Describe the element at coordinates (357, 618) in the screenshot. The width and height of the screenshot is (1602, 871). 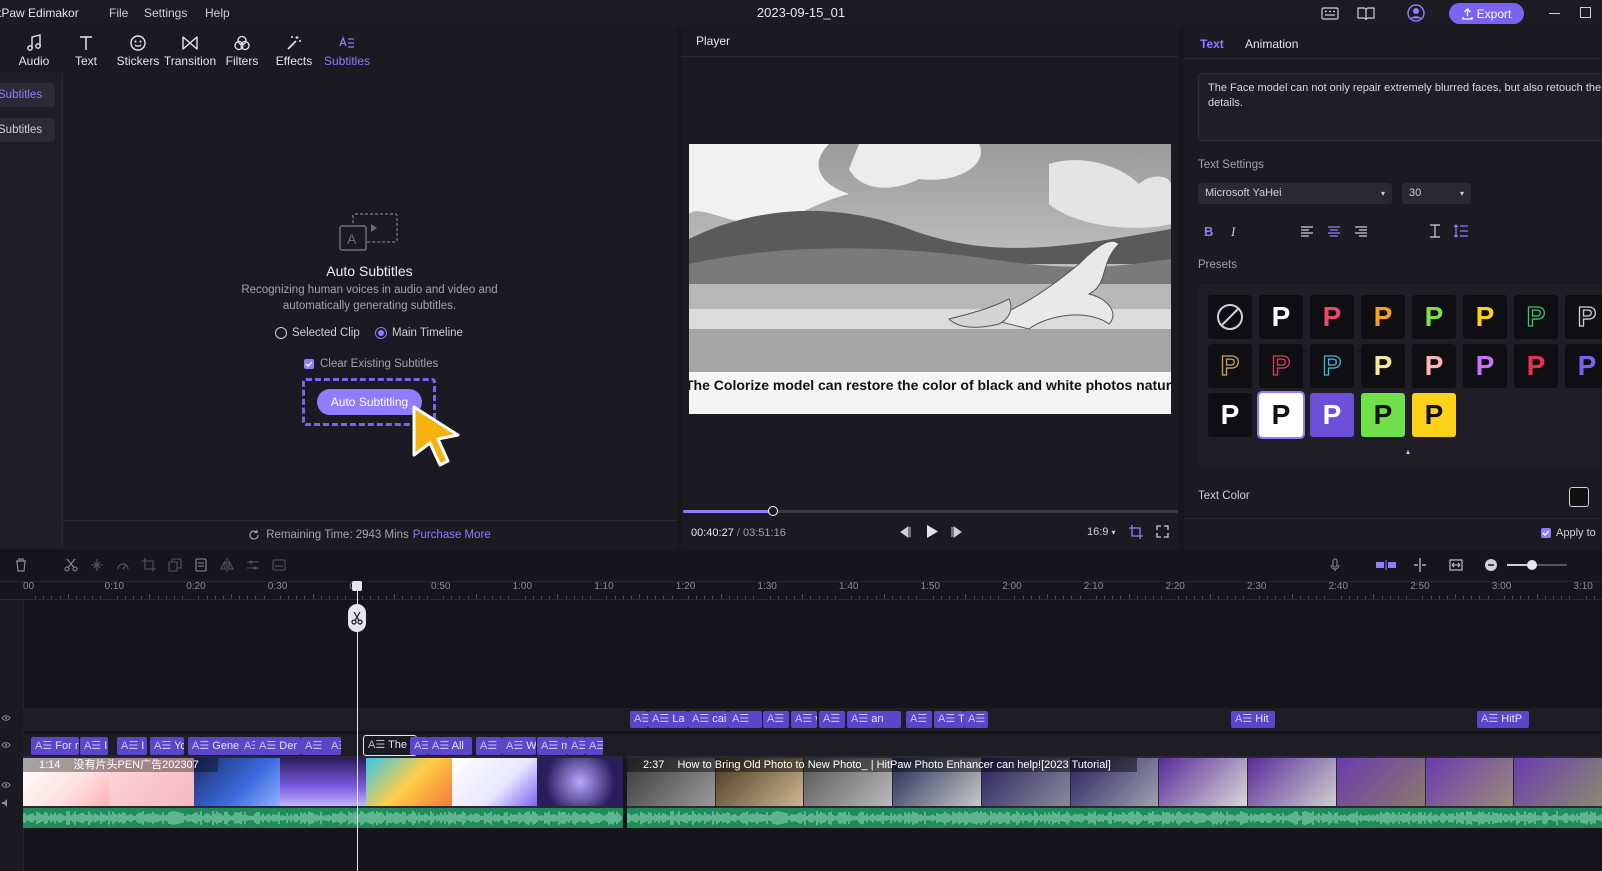
I see `playhead-split-button` at that location.